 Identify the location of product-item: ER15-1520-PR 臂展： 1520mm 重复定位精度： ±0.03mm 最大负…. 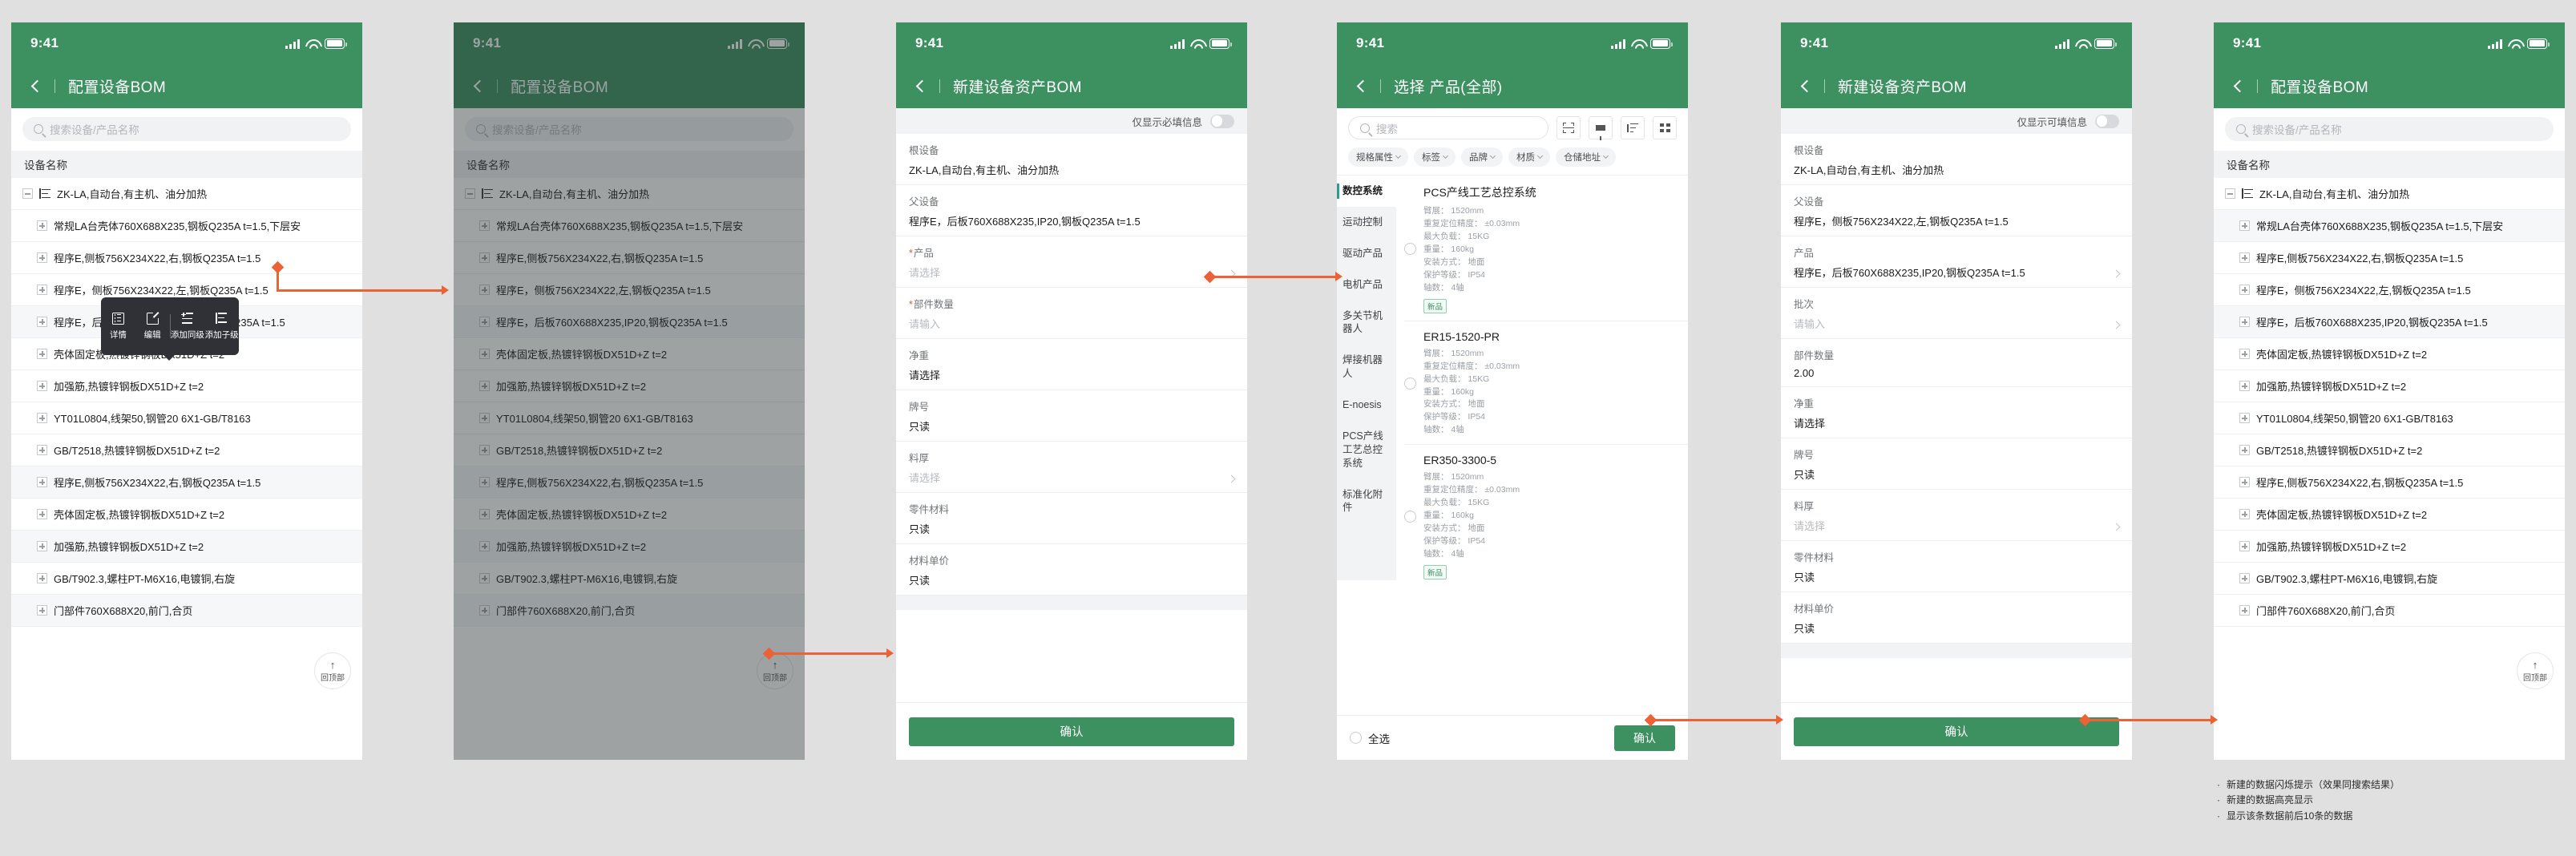
(1546, 383).